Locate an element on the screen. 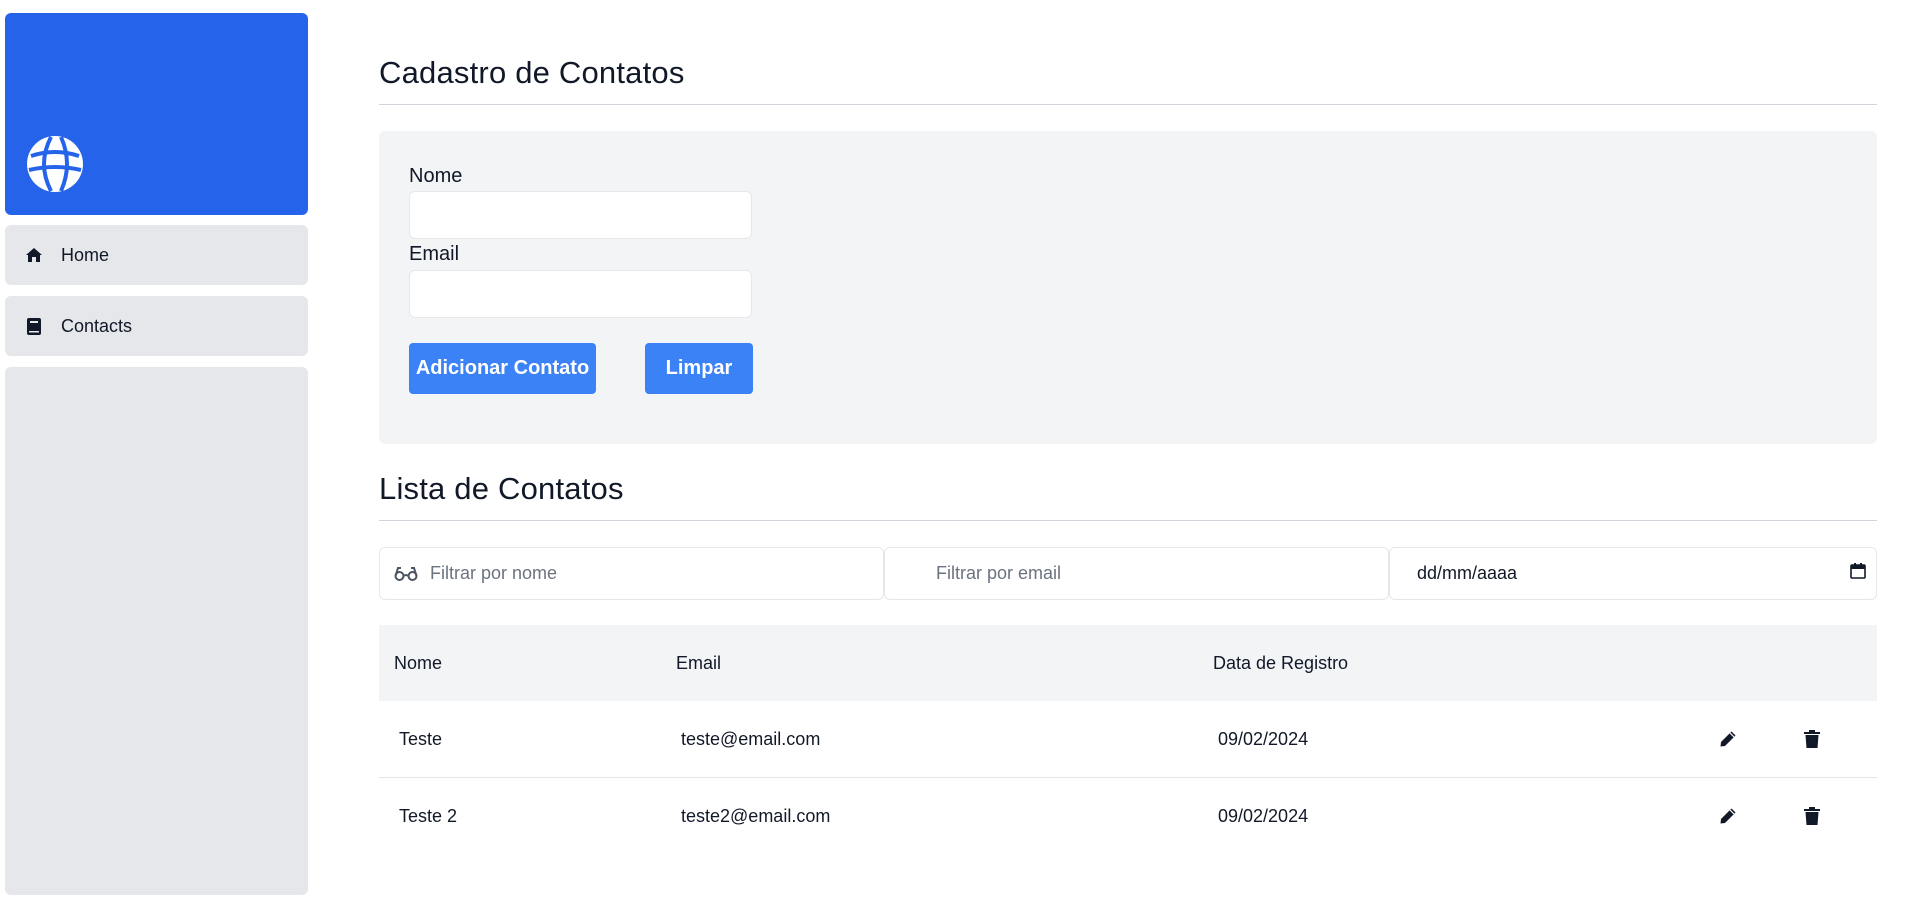 This screenshot has width=1907, height=897. email-input is located at coordinates (580, 294).